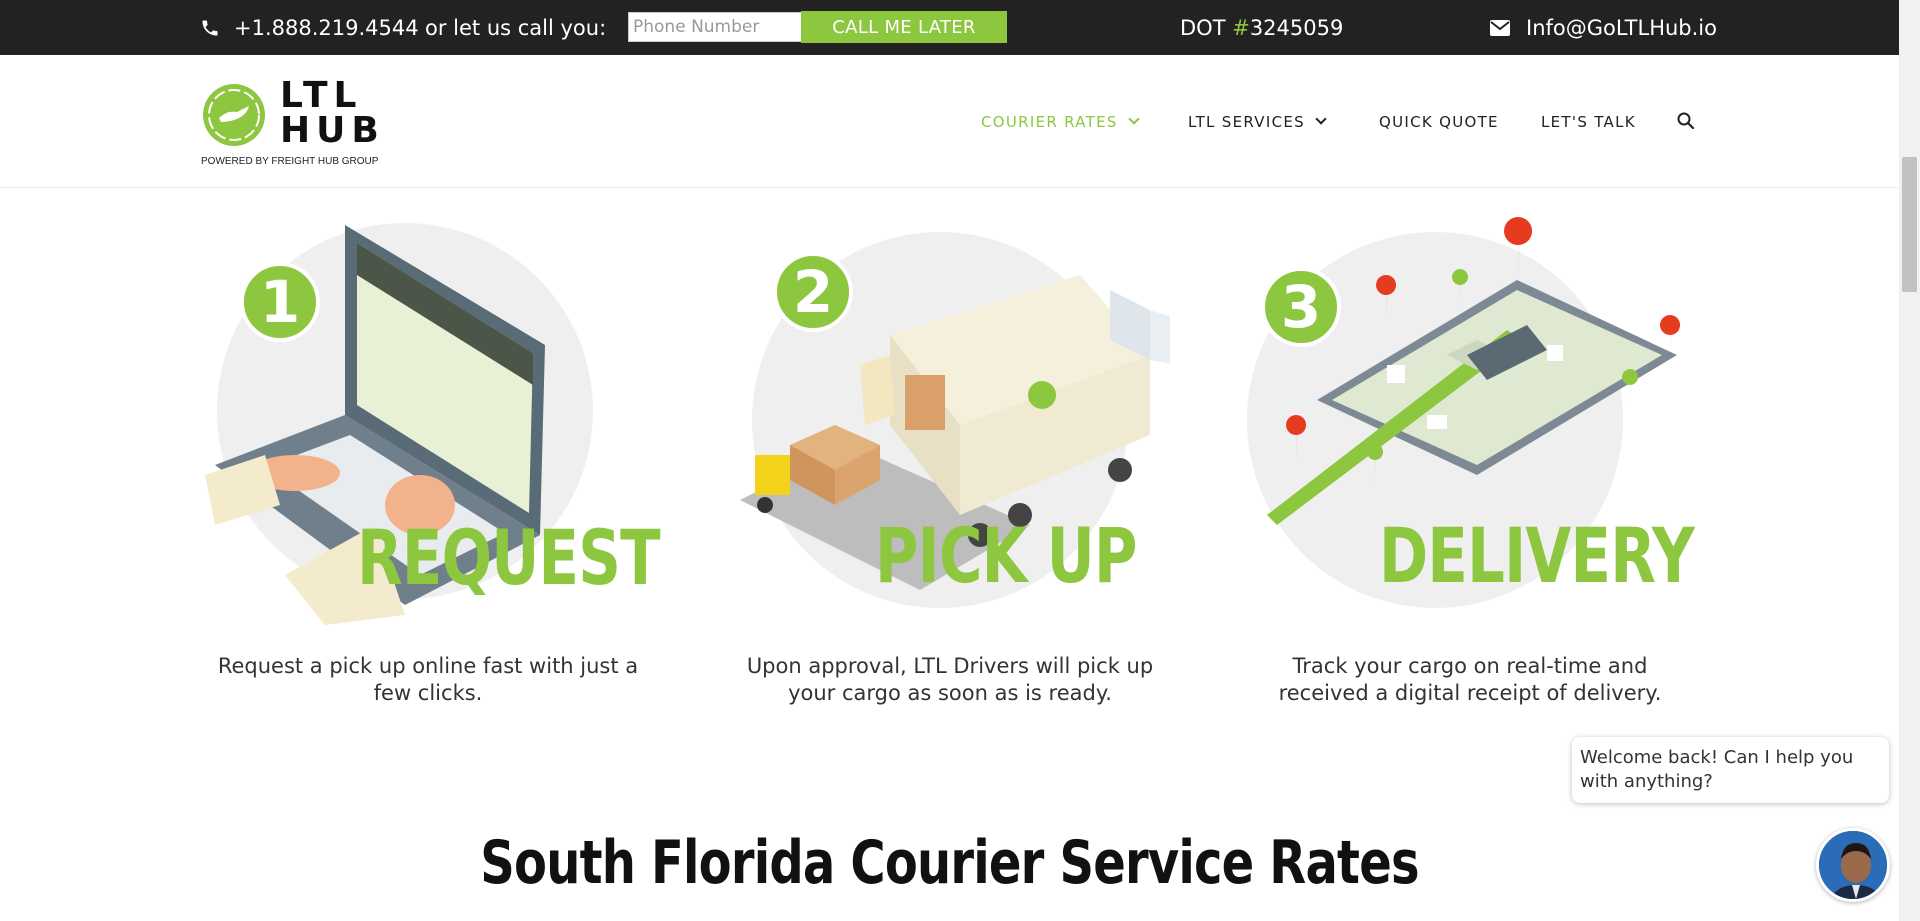  What do you see at coordinates (1500, 27) in the screenshot?
I see `mail-icon` at bounding box center [1500, 27].